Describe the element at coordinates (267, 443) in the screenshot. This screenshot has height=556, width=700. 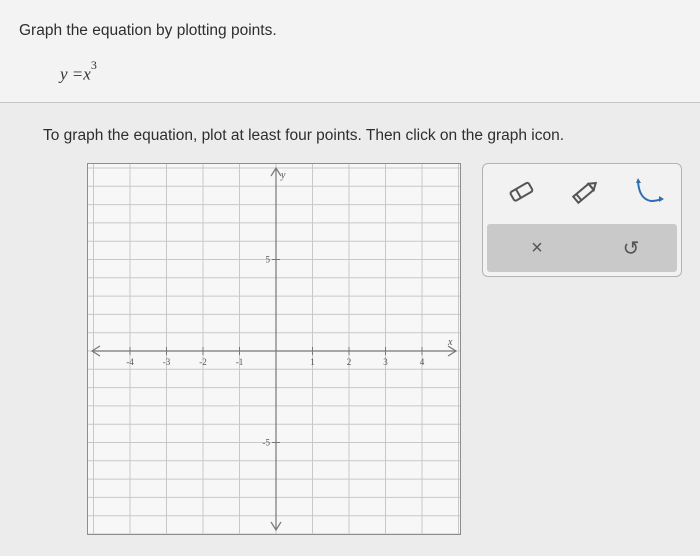
I see `y-tick-label: -5` at that location.